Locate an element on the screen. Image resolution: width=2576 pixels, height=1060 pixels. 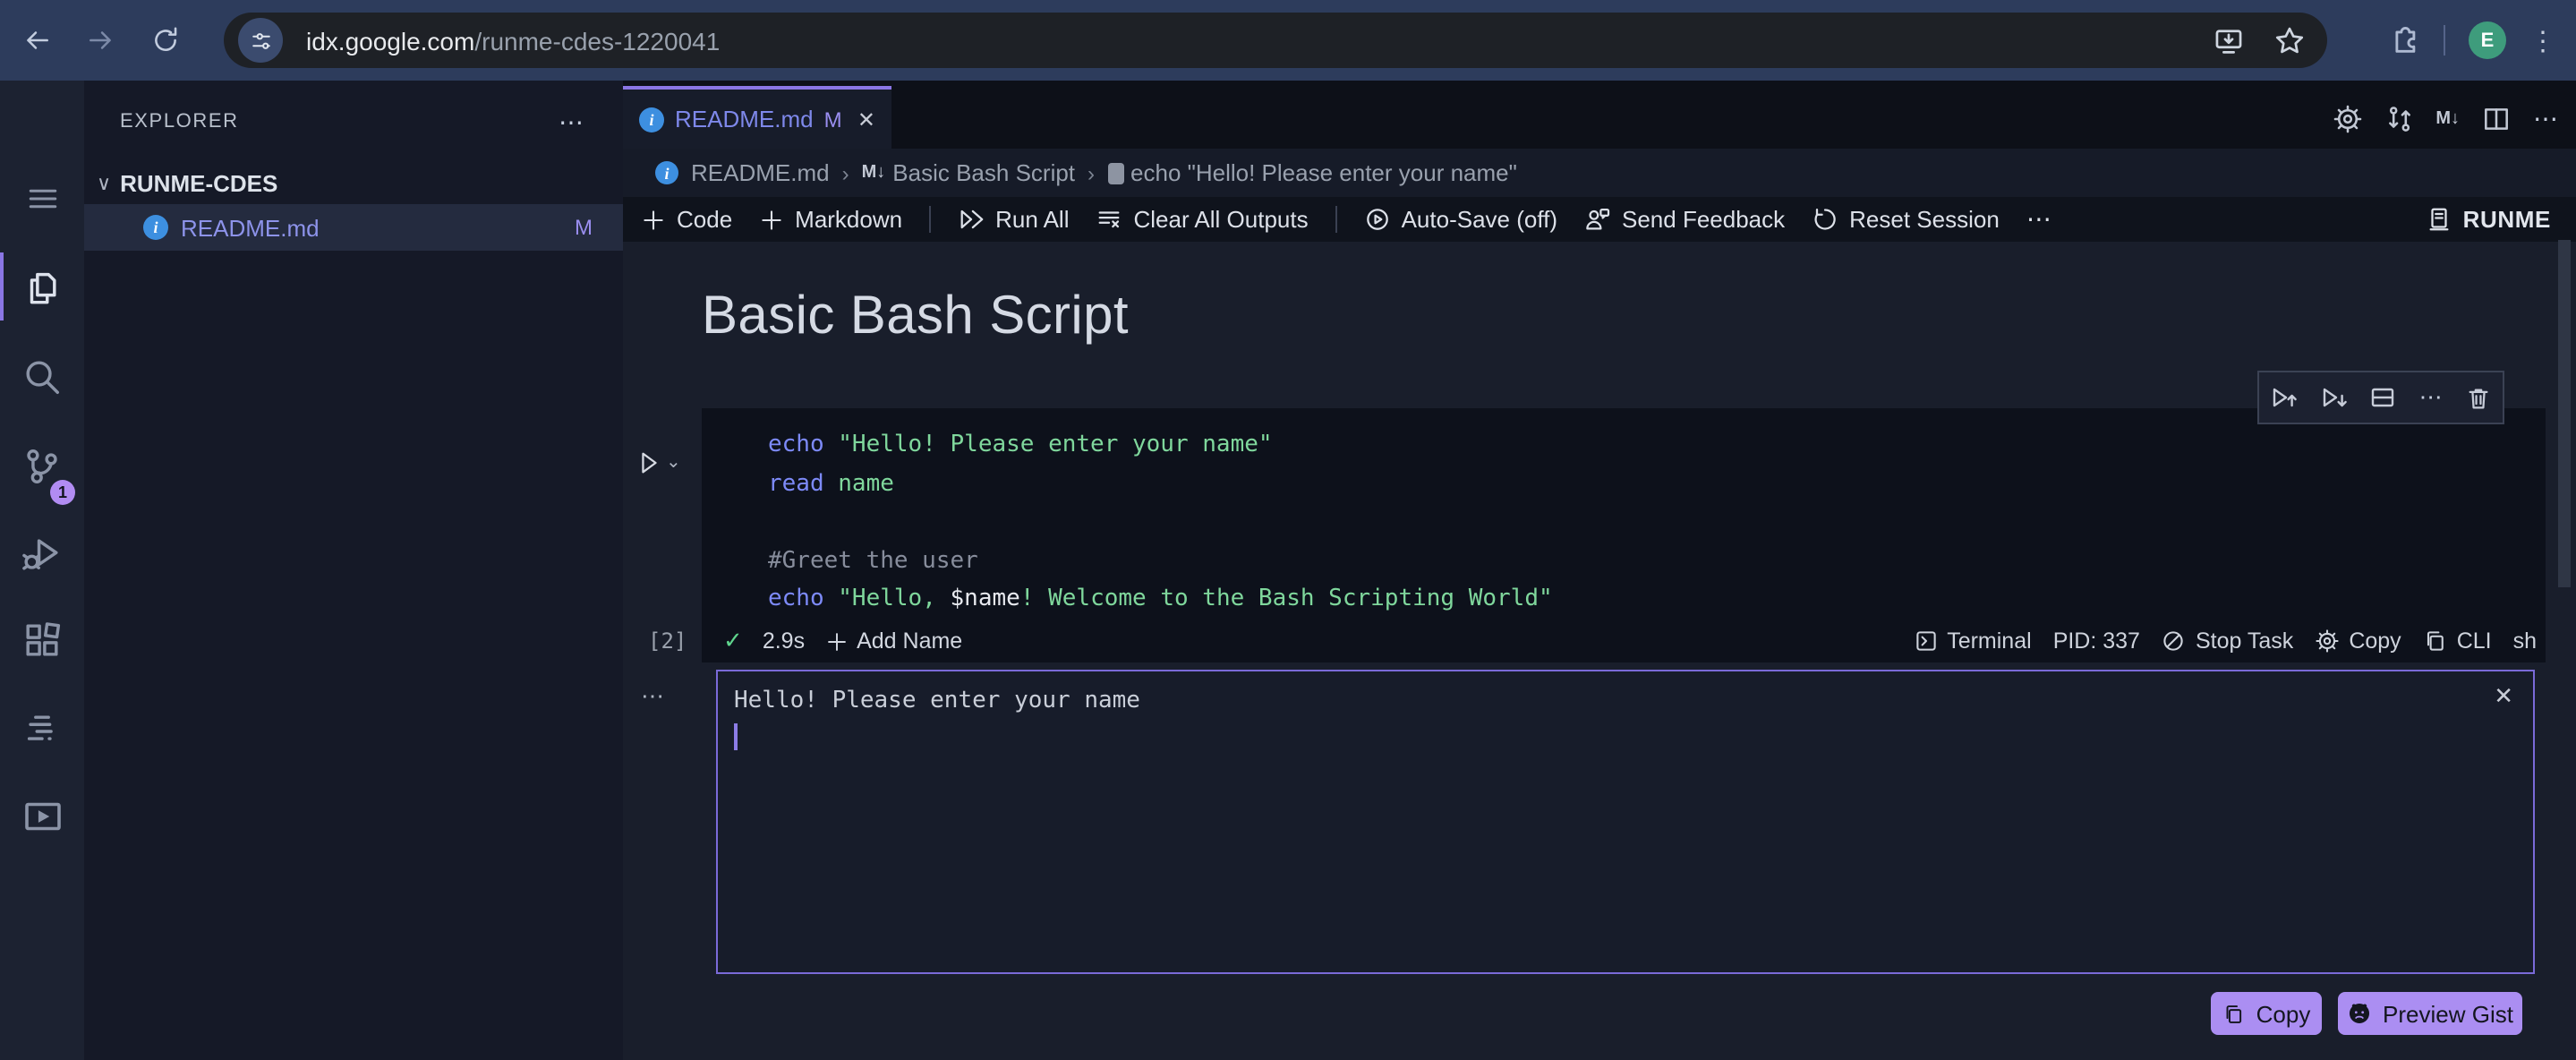
modified-badge: M is located at coordinates (584, 227).